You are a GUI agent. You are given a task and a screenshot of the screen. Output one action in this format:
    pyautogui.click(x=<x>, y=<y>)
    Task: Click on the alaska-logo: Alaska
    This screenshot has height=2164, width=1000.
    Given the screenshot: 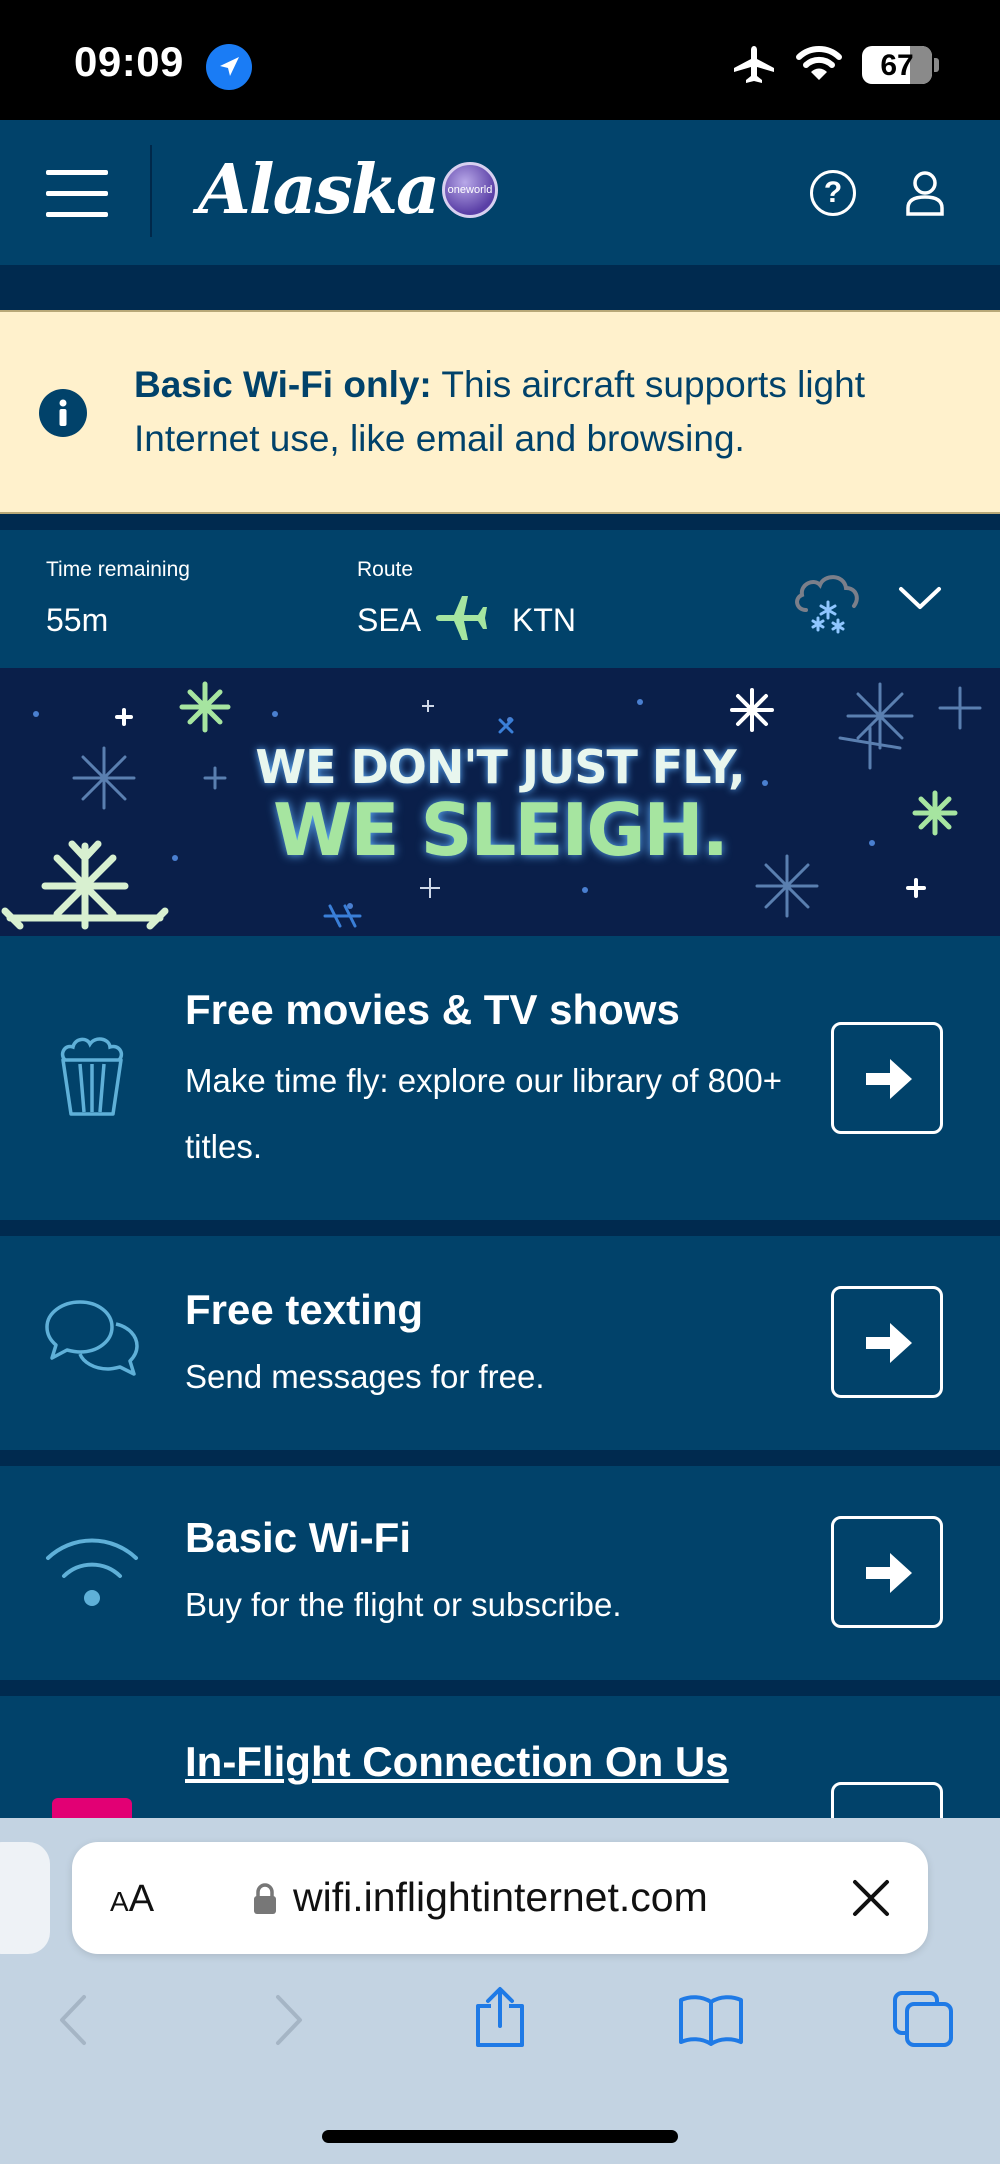 What is the action you would take?
    pyautogui.click(x=319, y=190)
    